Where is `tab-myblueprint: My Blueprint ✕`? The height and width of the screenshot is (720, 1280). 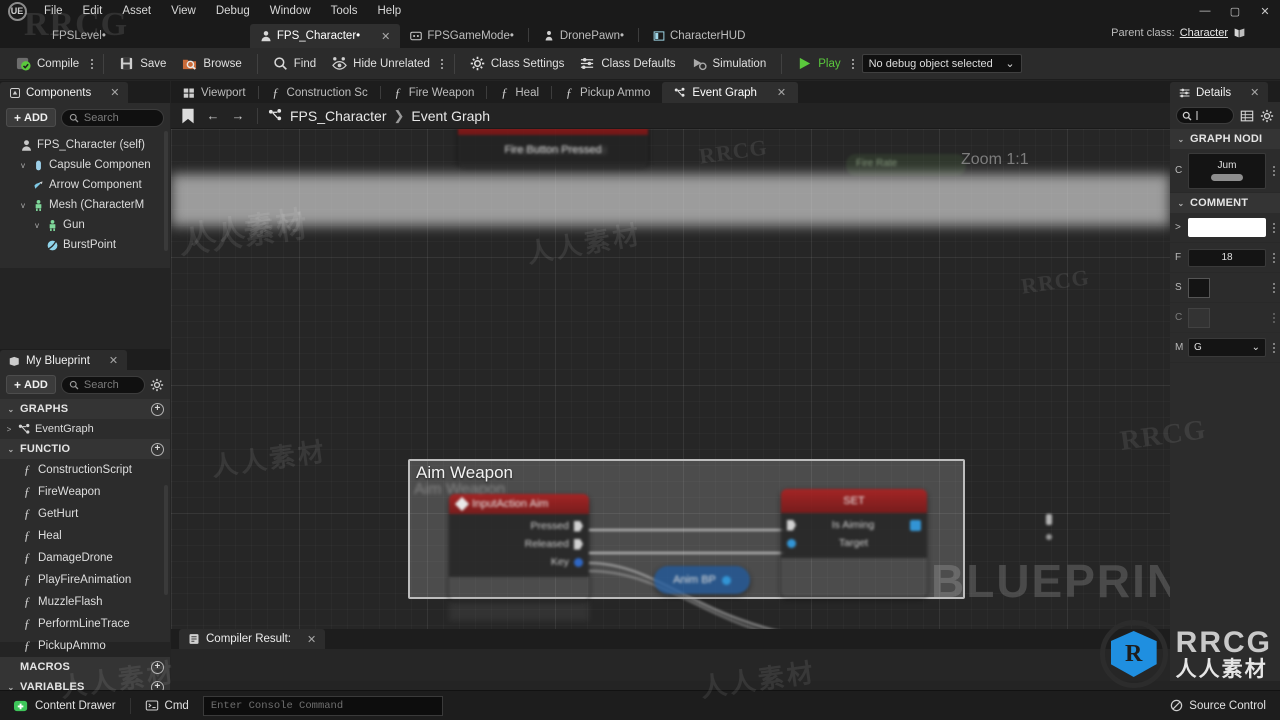
tab-myblueprint: My Blueprint ✕ is located at coordinates (64, 360).